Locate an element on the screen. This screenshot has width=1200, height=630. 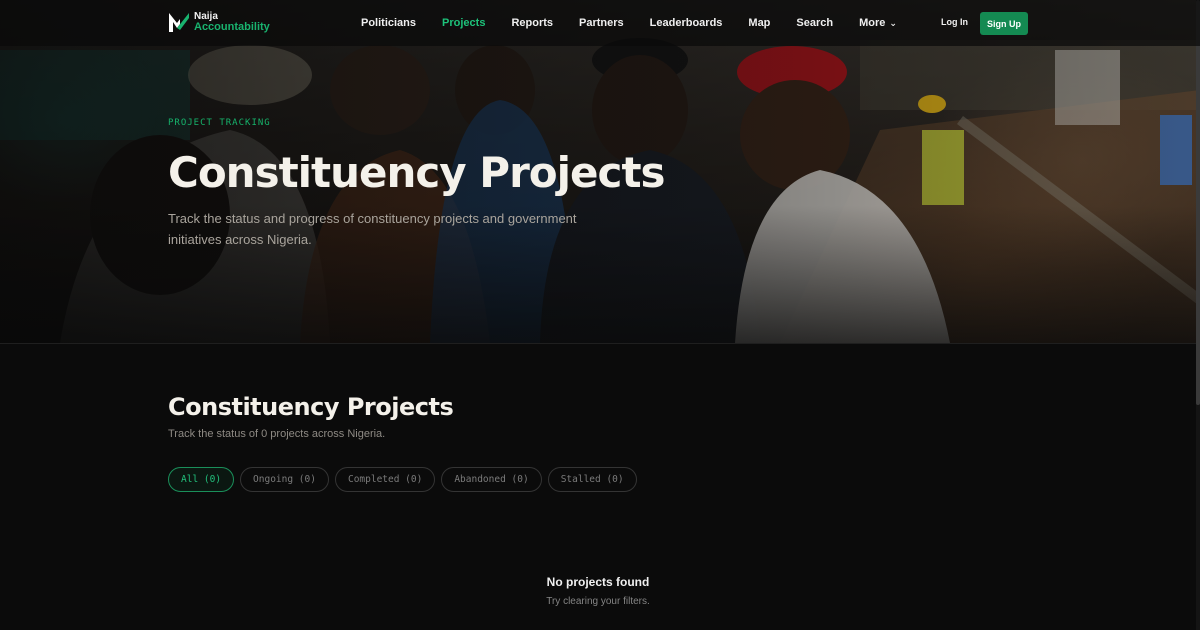
login-link: Log In is located at coordinates (954, 22).